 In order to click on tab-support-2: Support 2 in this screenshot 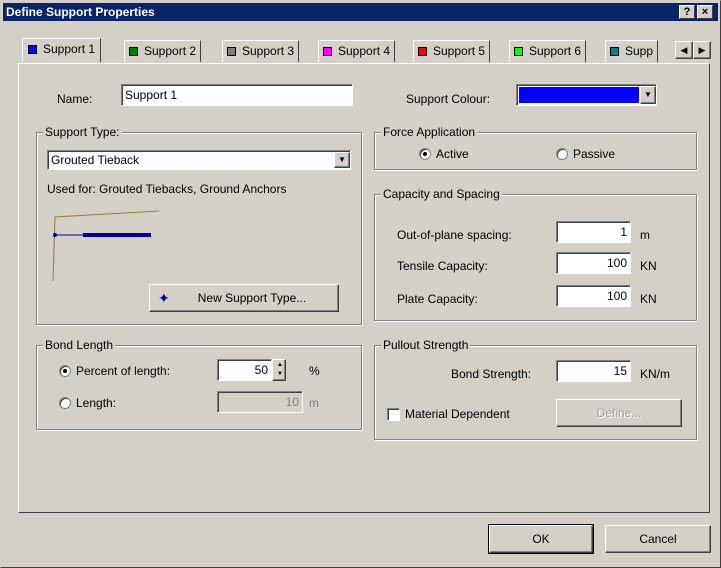, I will do `click(163, 51)`.